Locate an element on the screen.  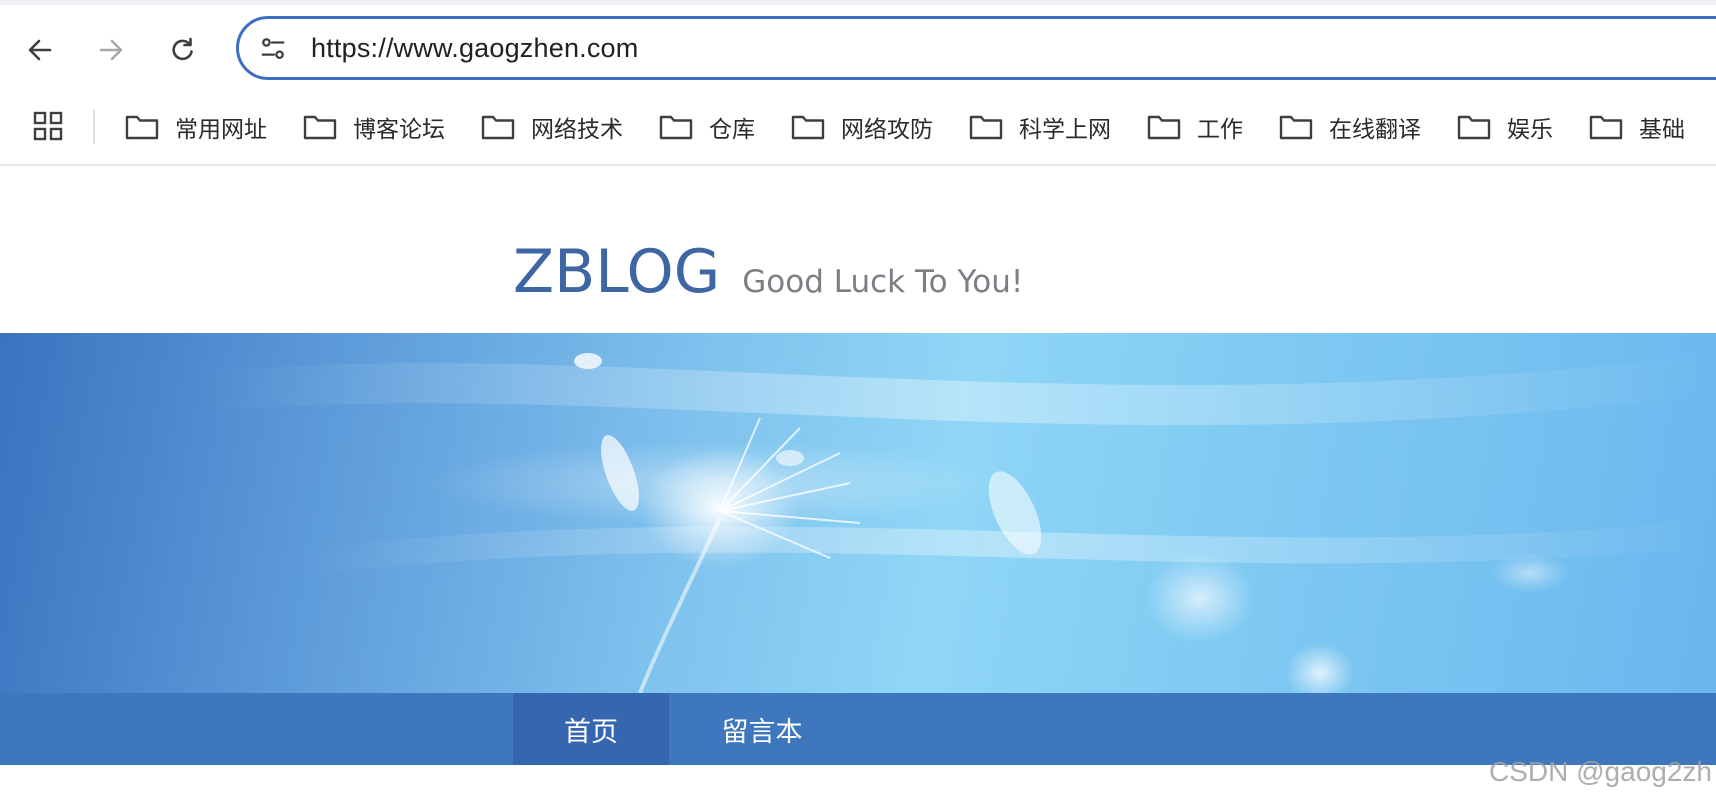
arrow-right-icon is located at coordinates (111, 50).